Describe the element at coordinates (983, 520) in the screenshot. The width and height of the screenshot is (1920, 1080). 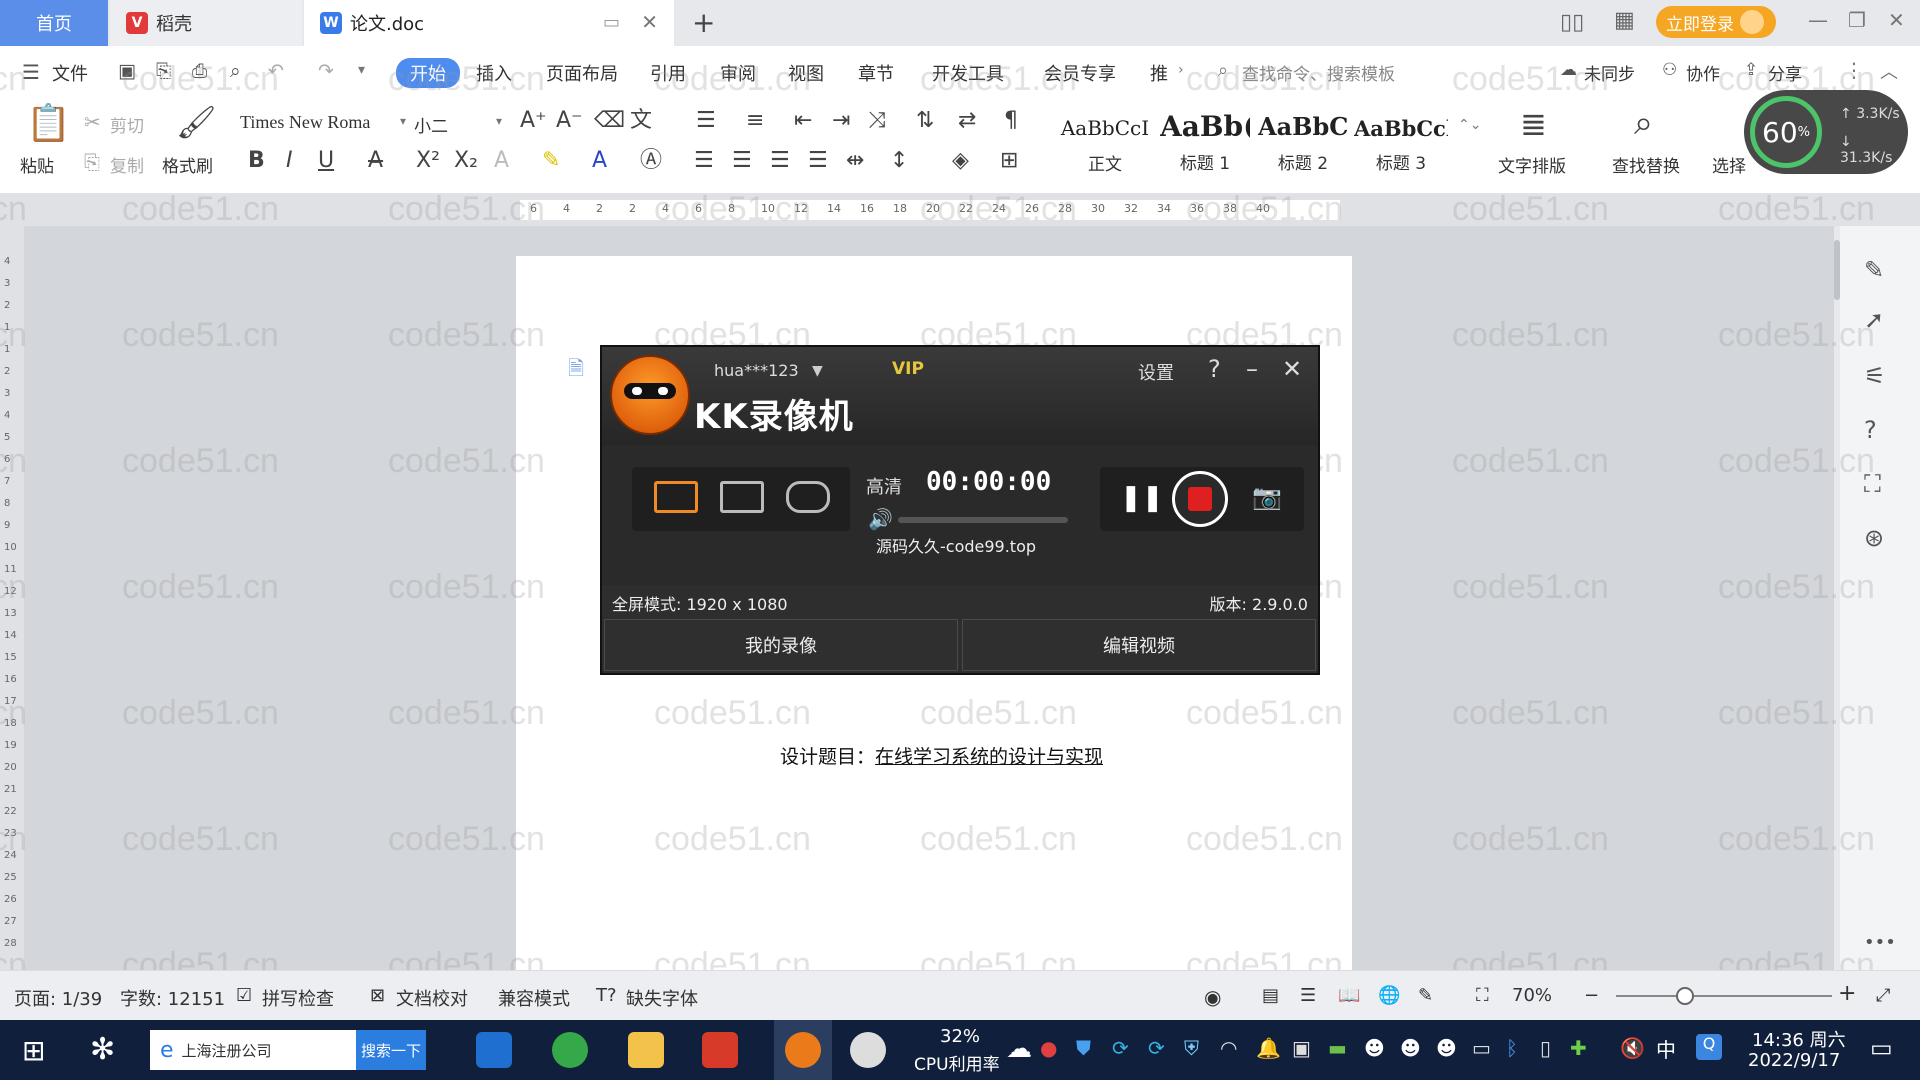
I see `volume-slider` at that location.